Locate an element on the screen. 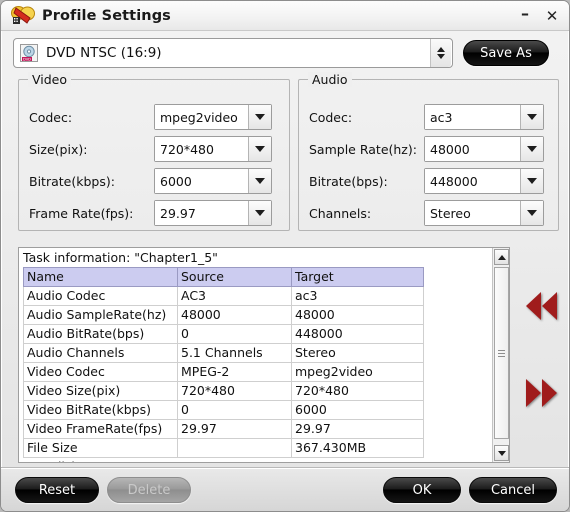 The image size is (570, 512). audio-channels-row: Channels: Stereo is located at coordinates (428, 213).